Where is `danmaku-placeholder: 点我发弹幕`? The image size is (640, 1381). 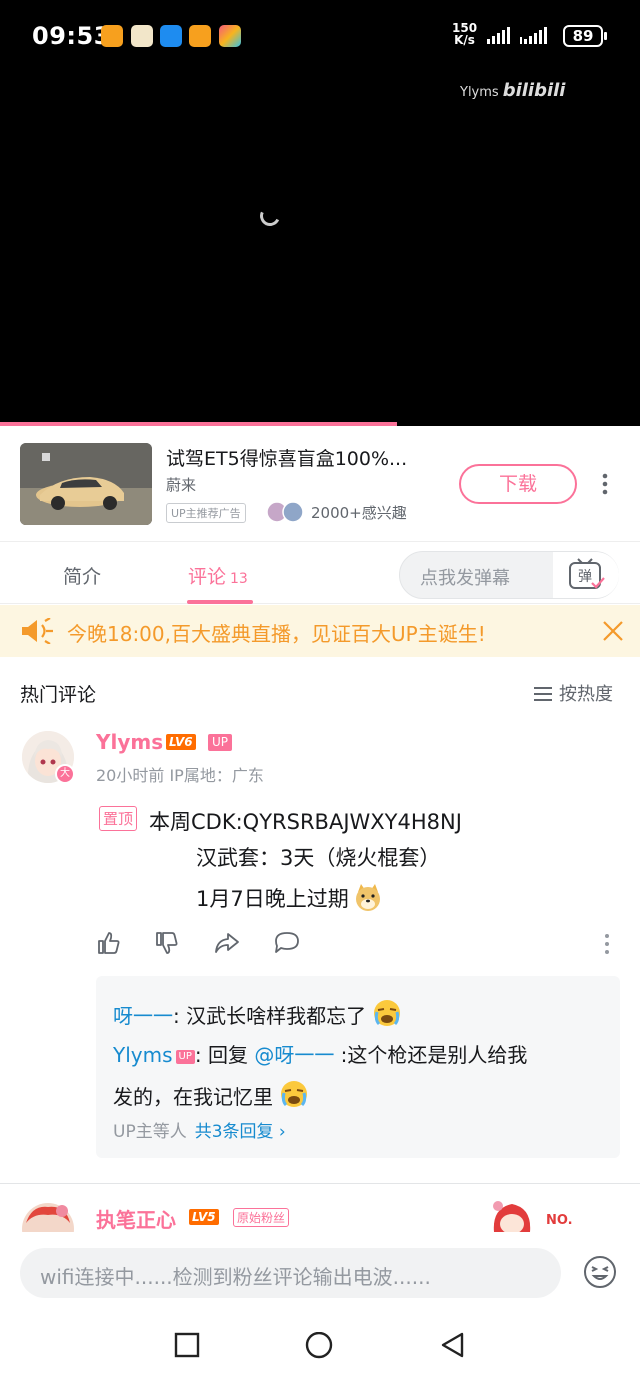 danmaku-placeholder: 点我发弹幕 is located at coordinates (465, 578).